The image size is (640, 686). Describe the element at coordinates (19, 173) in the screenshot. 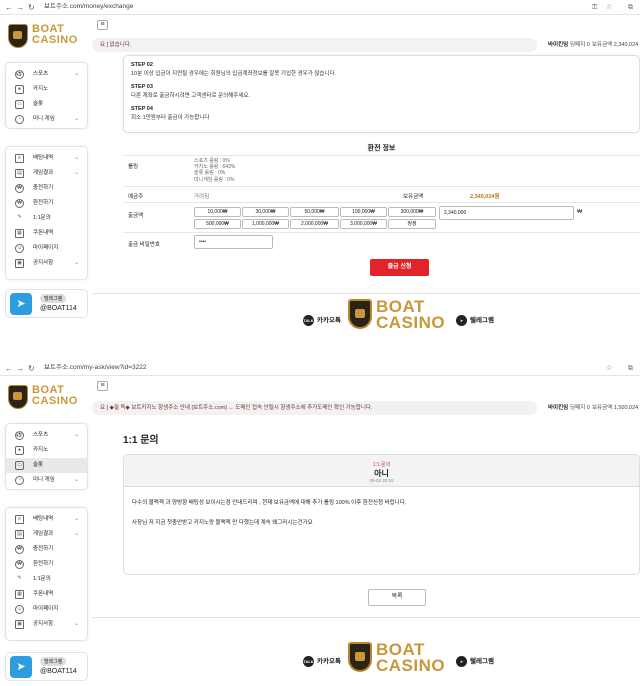

I see `result-icon: ▤` at that location.